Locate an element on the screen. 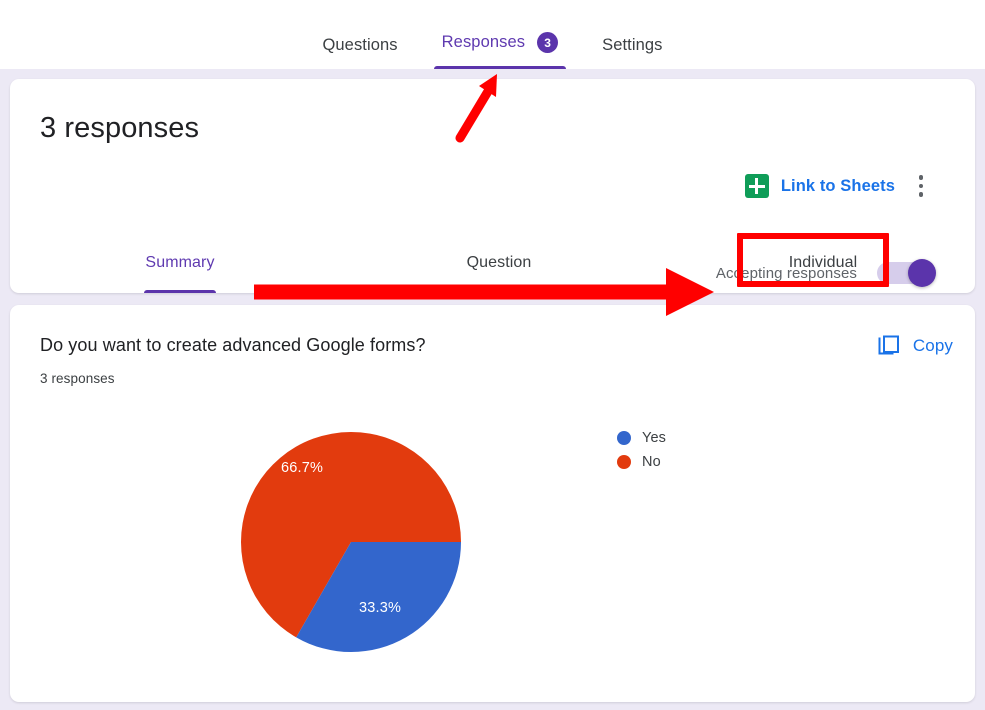 Image resolution: width=985 pixels, height=710 pixels. subtab-individual: Individual is located at coordinates (823, 263).